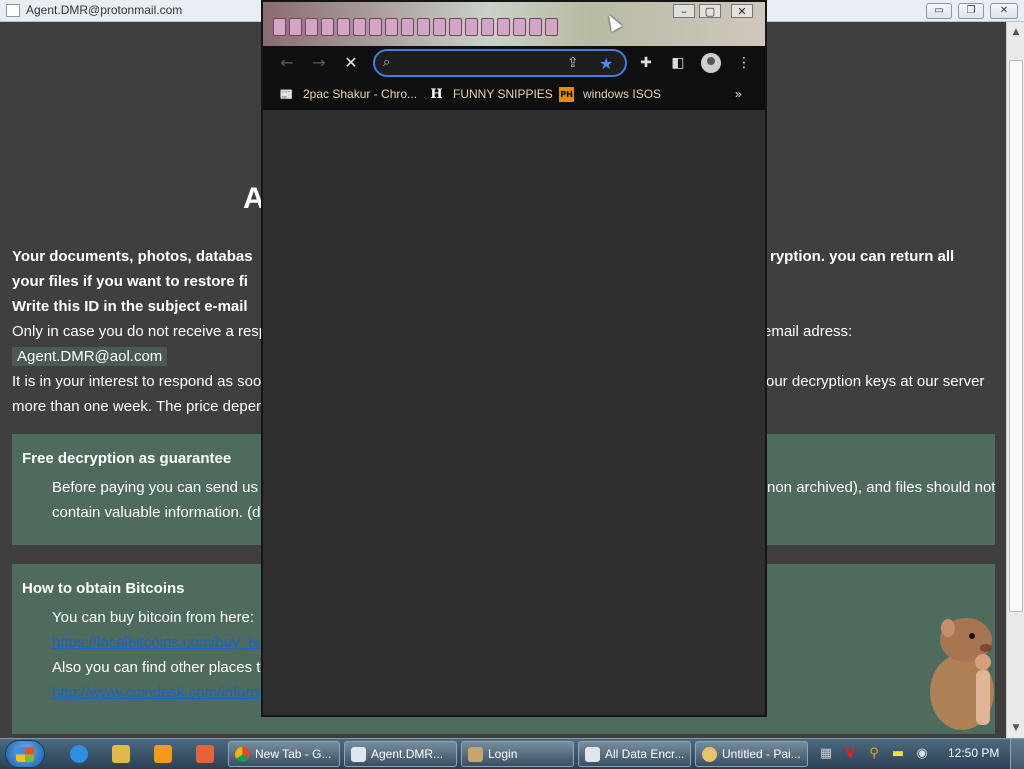  What do you see at coordinates (922, 754) in the screenshot?
I see `tray-volume-icon: ◉` at bounding box center [922, 754].